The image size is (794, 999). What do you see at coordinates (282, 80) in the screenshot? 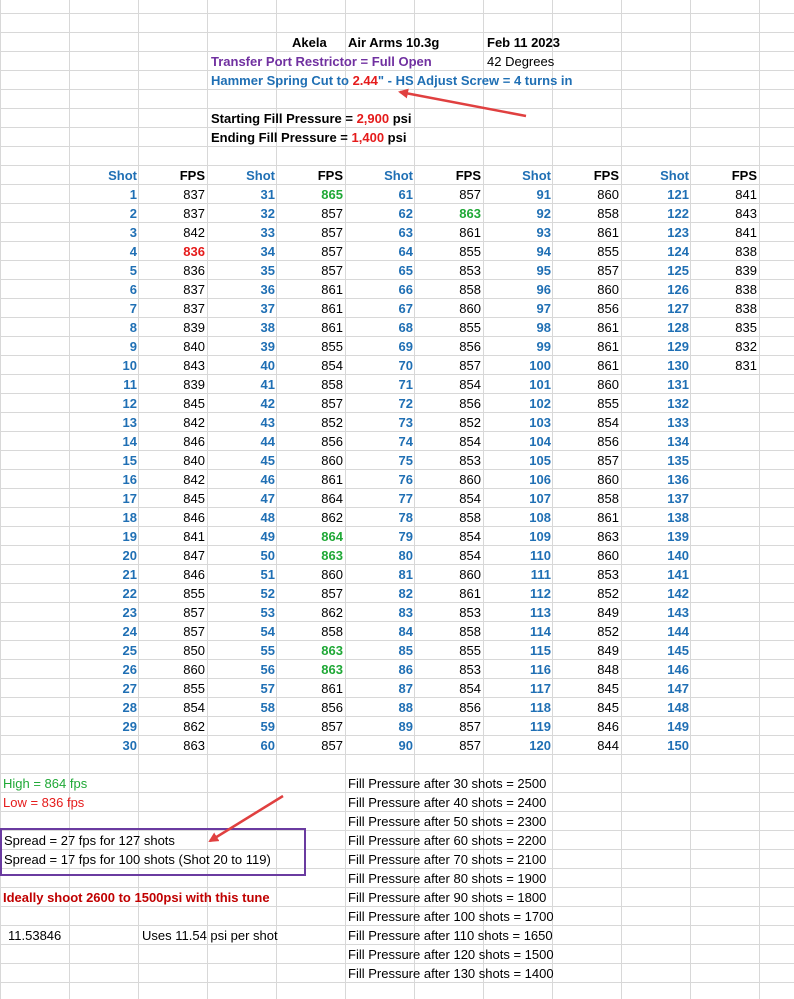
I see `hammer-text-a: Hammer Spring Cut to` at bounding box center [282, 80].